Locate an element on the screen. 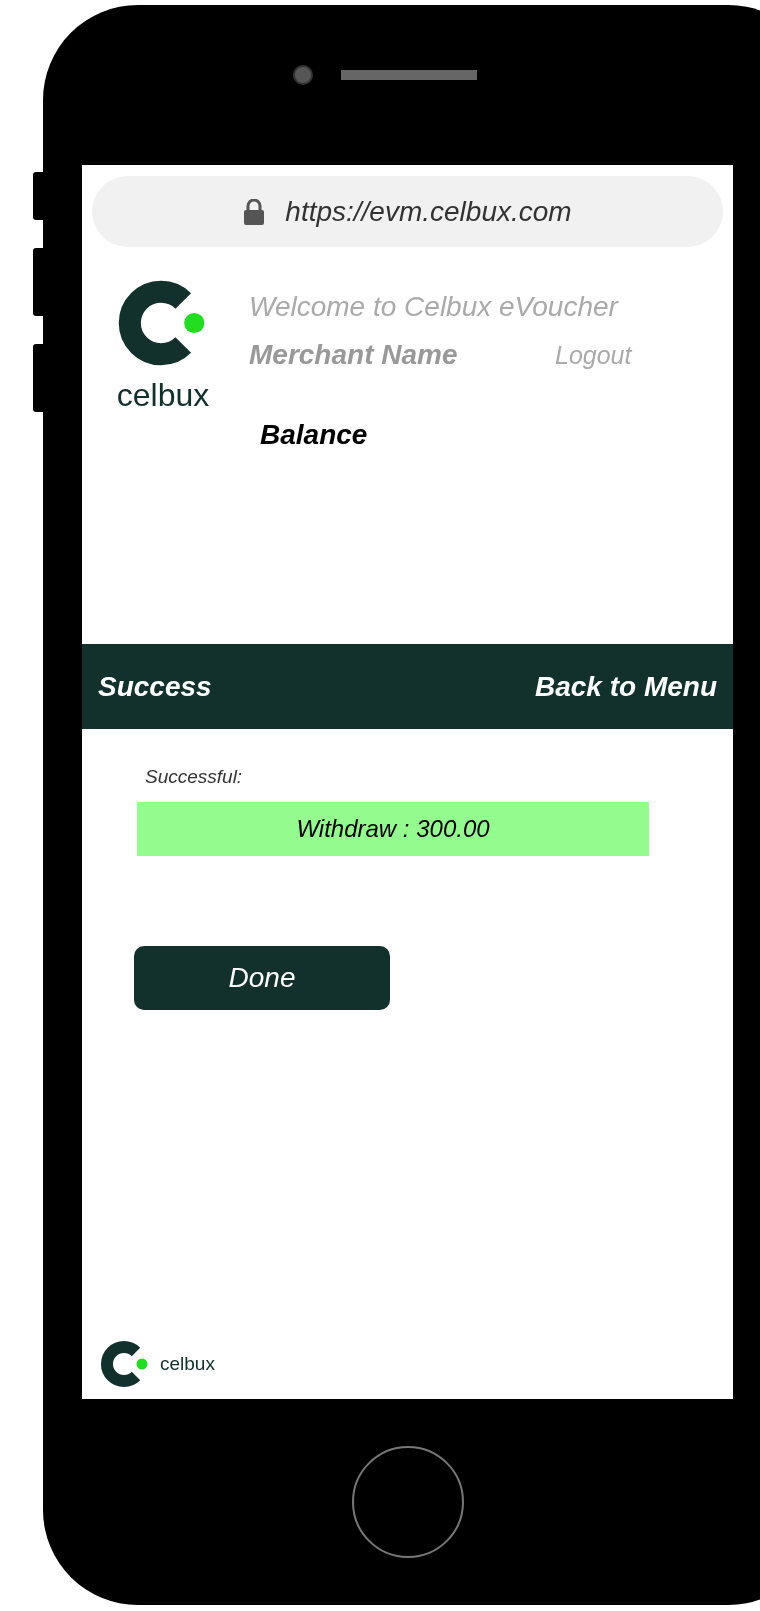  camera-icon is located at coordinates (303, 75).